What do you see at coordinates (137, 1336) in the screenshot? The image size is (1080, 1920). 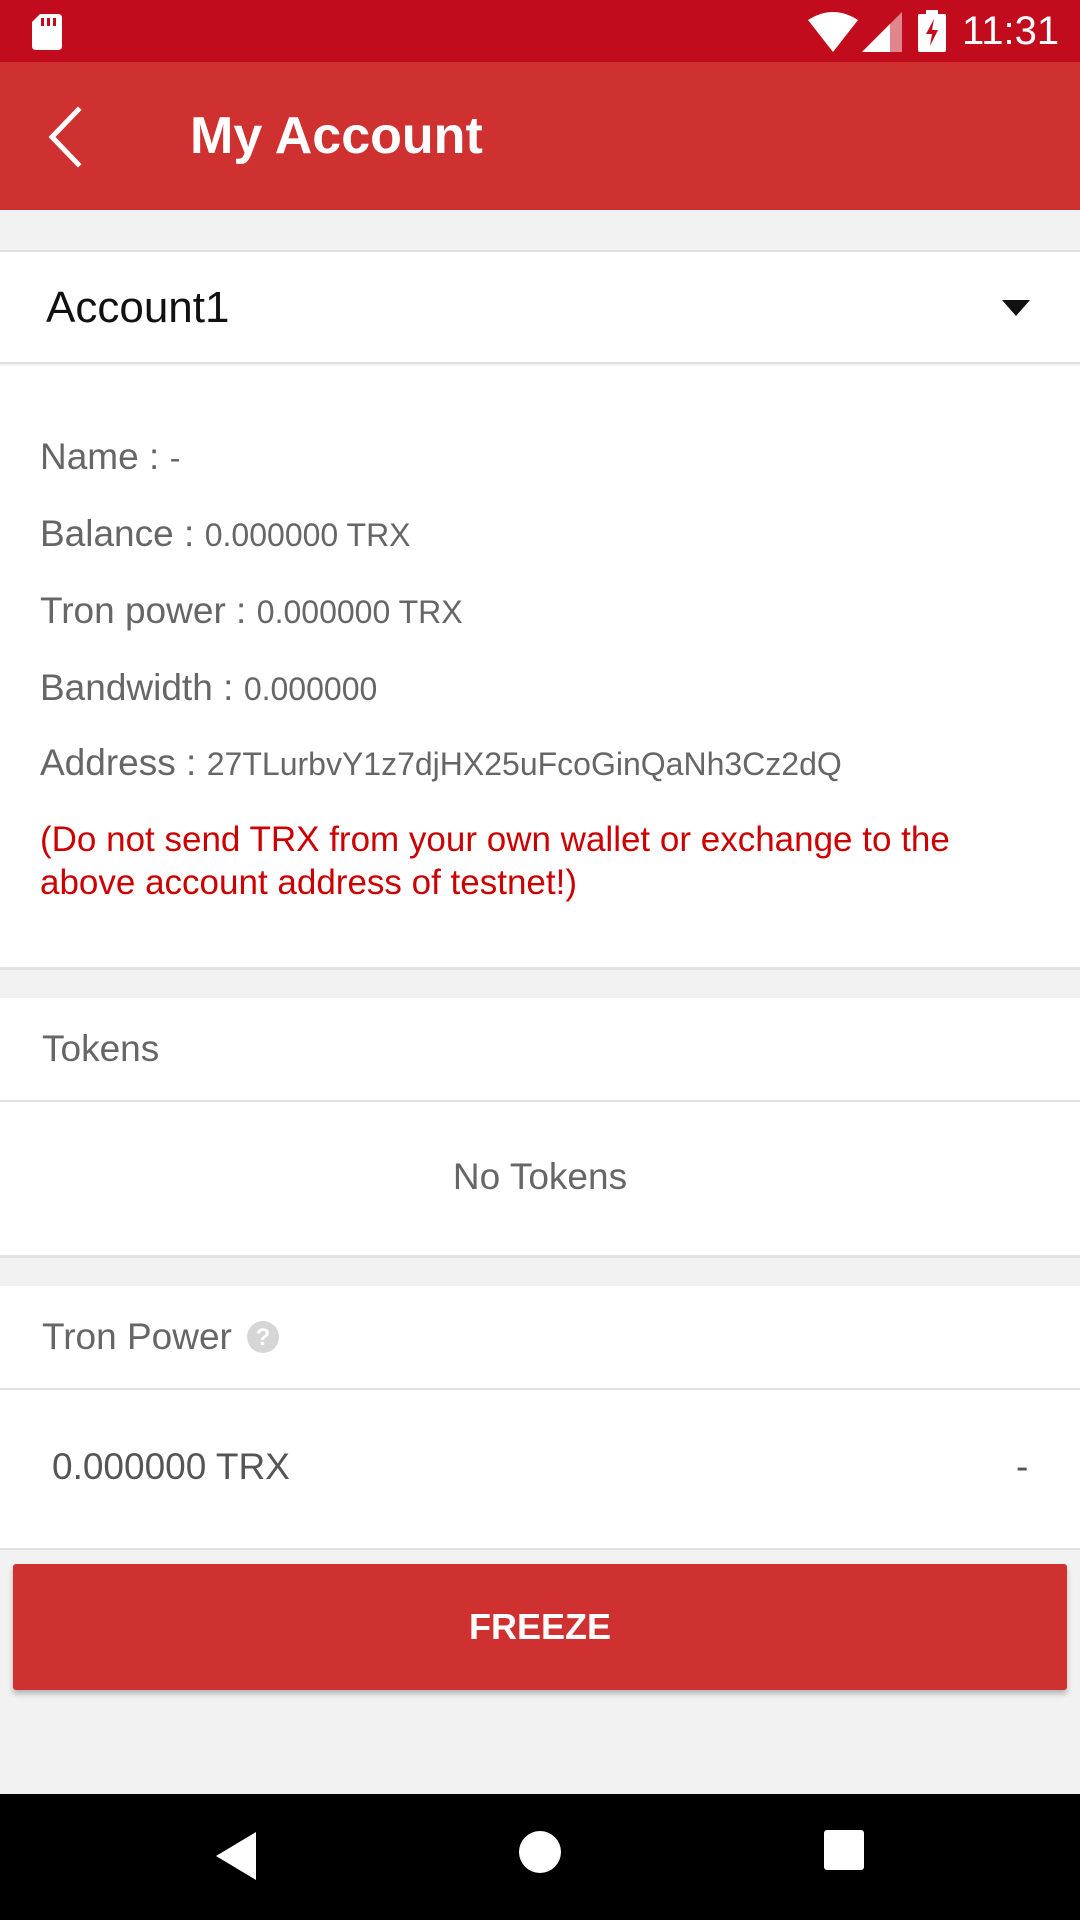 I see `tron-power-header-label: Tron Power` at bounding box center [137, 1336].